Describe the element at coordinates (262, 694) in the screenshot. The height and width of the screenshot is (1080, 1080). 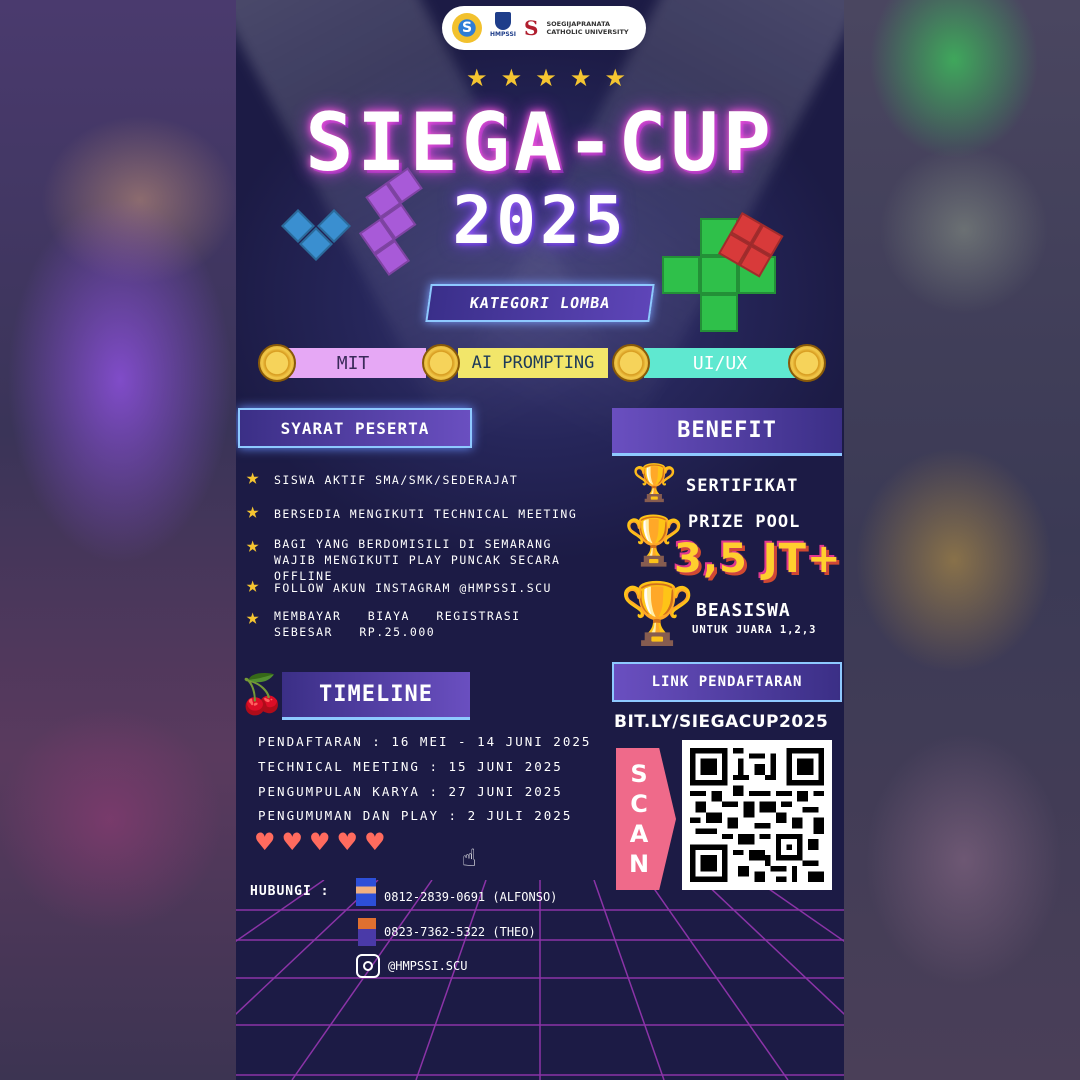
I see `cherry-icon: 🍒` at that location.